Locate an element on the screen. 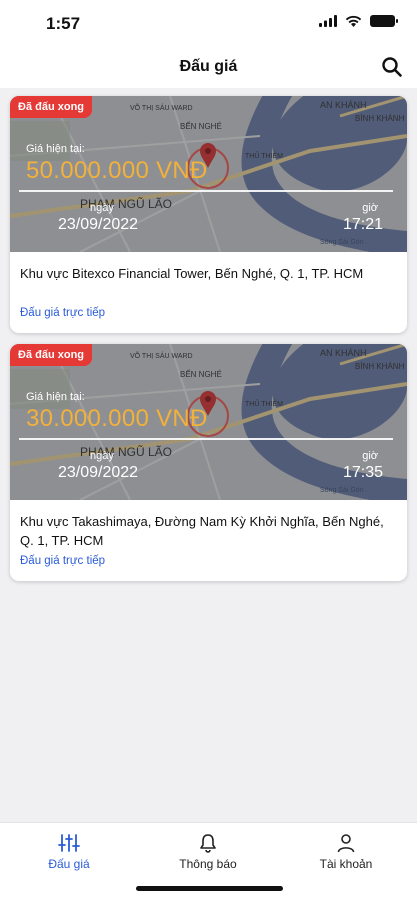 Image resolution: width=417 pixels, height=900 pixels. status-bar: 1:57 is located at coordinates (208, 23).